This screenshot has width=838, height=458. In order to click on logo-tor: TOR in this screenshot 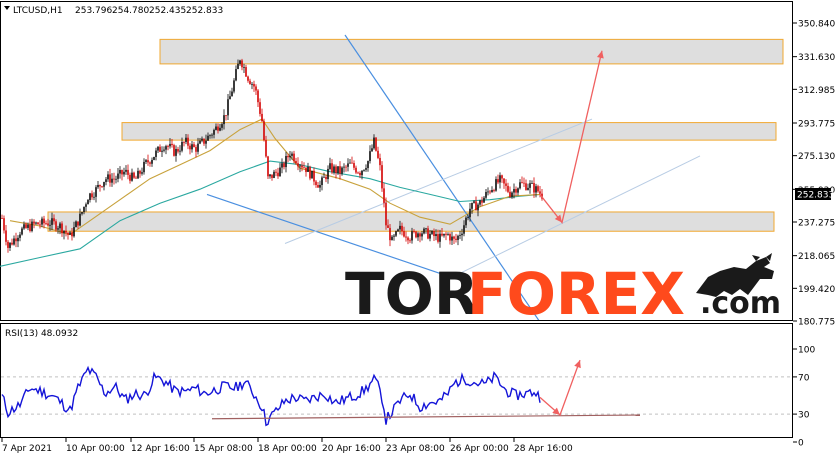, I will do `click(412, 294)`.